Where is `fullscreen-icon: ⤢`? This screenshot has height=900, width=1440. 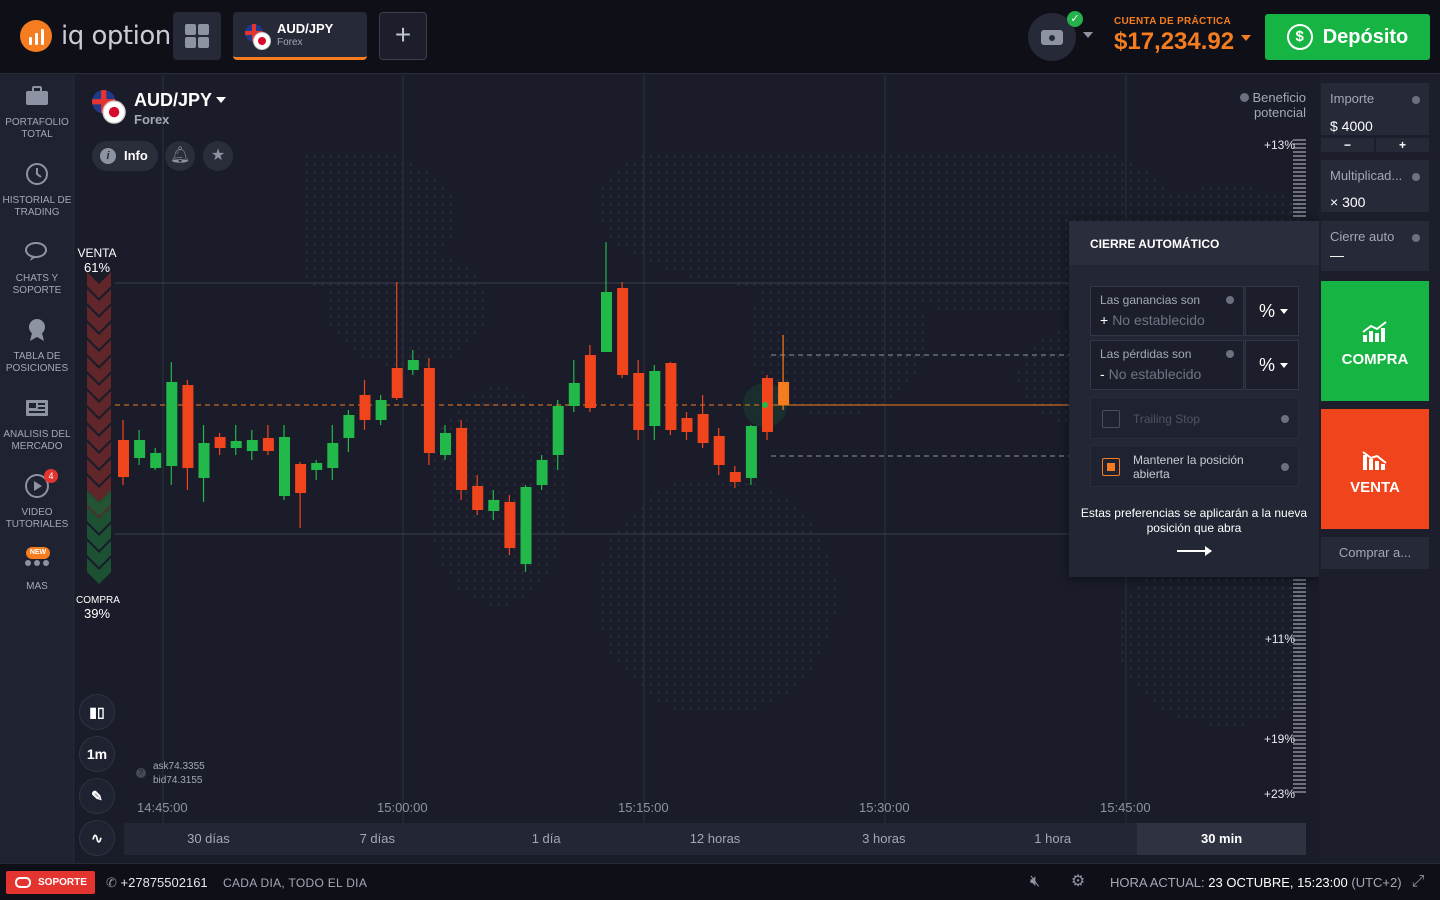
fullscreen-icon: ⤢ is located at coordinates (1418, 882).